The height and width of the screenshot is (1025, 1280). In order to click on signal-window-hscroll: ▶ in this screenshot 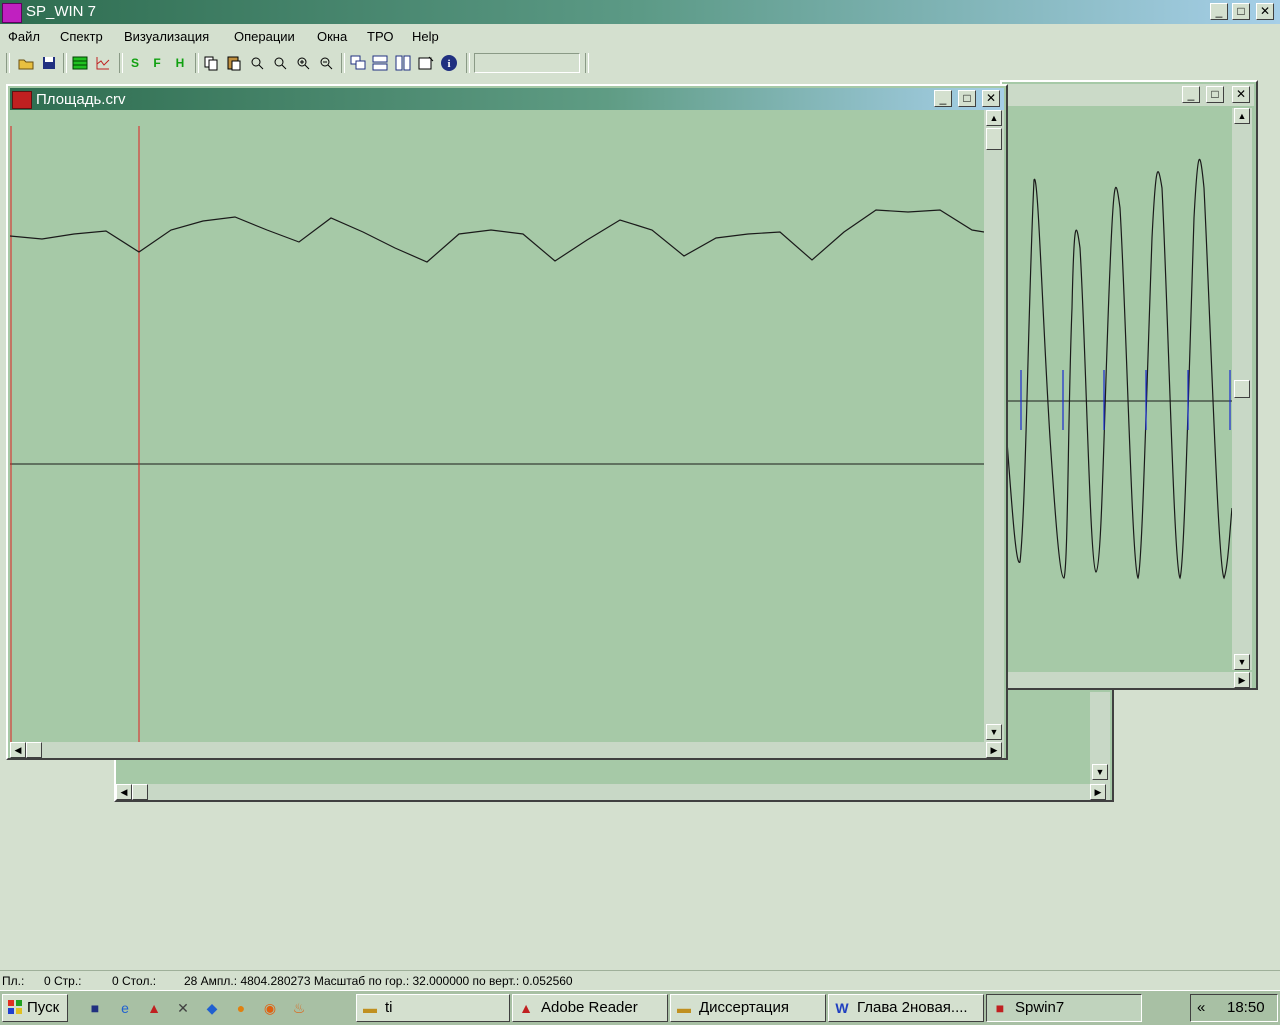, I will do `click(1129, 680)`.